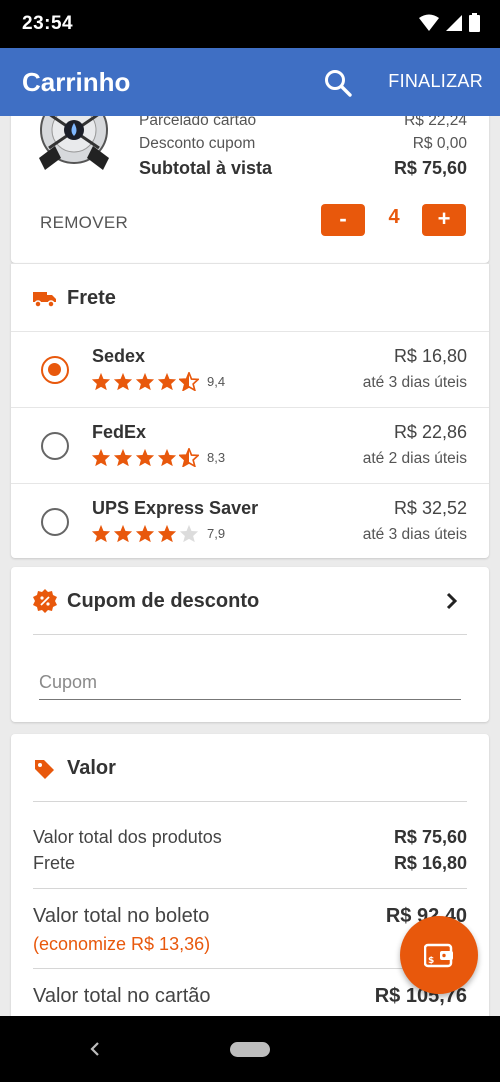  What do you see at coordinates (250, 369) in the screenshot?
I see `shipping-option-sedex: Sedex 9,4 R$ 16,80 até 3 dias úteis` at bounding box center [250, 369].